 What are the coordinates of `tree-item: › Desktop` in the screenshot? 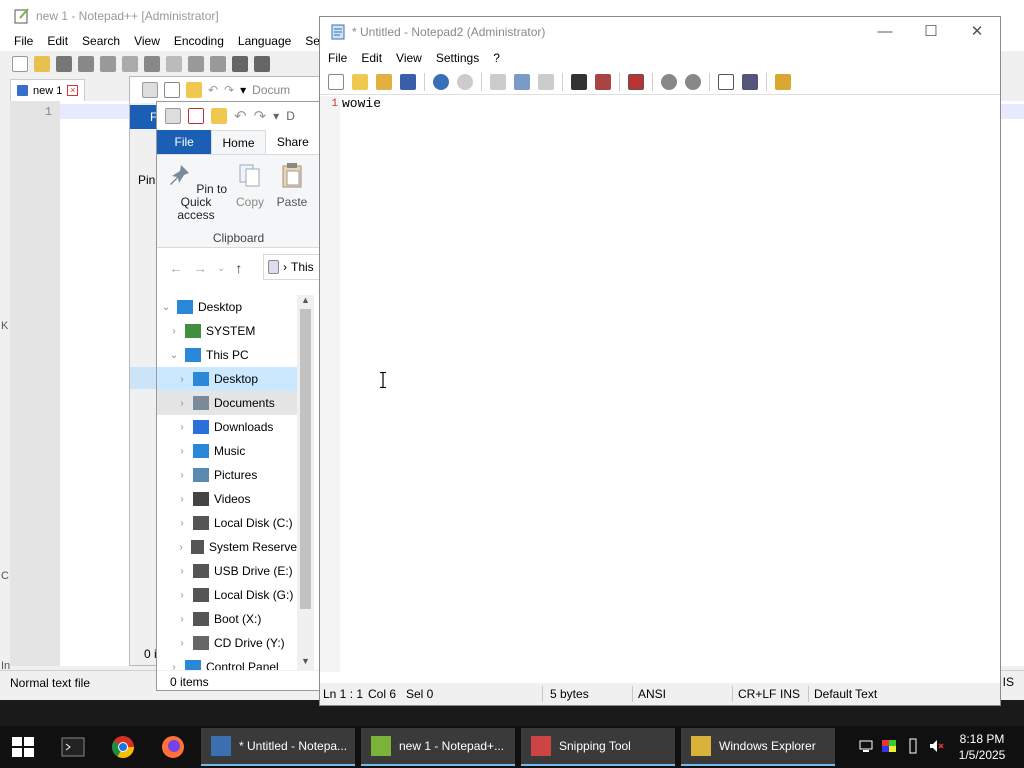 It's located at (227, 379).